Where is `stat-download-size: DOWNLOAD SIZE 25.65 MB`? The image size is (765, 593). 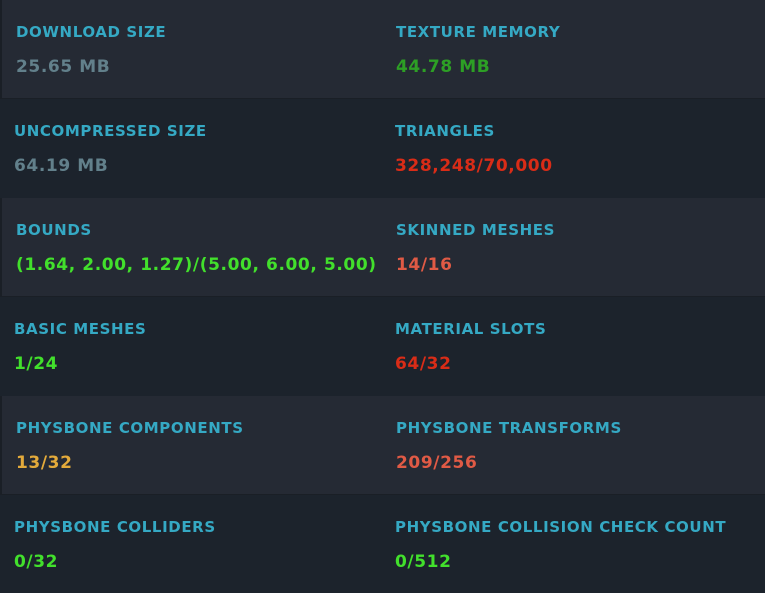
stat-download-size: DOWNLOAD SIZE 25.65 MB is located at coordinates (192, 49).